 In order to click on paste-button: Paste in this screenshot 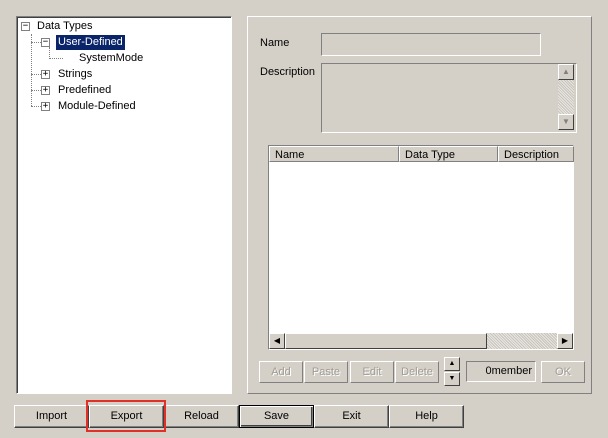, I will do `click(326, 372)`.